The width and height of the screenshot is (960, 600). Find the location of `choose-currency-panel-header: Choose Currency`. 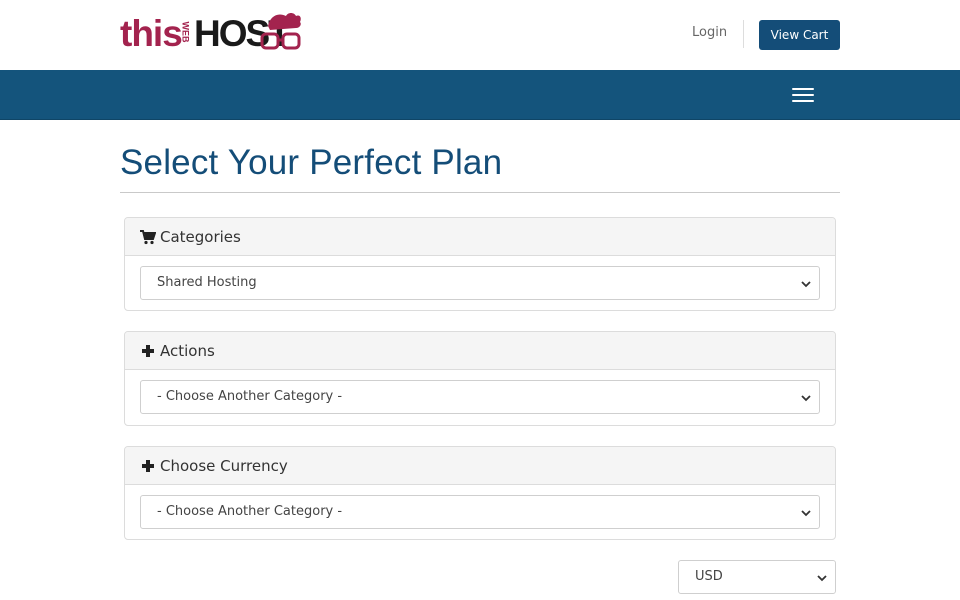

choose-currency-panel-header: Choose Currency is located at coordinates (480, 466).